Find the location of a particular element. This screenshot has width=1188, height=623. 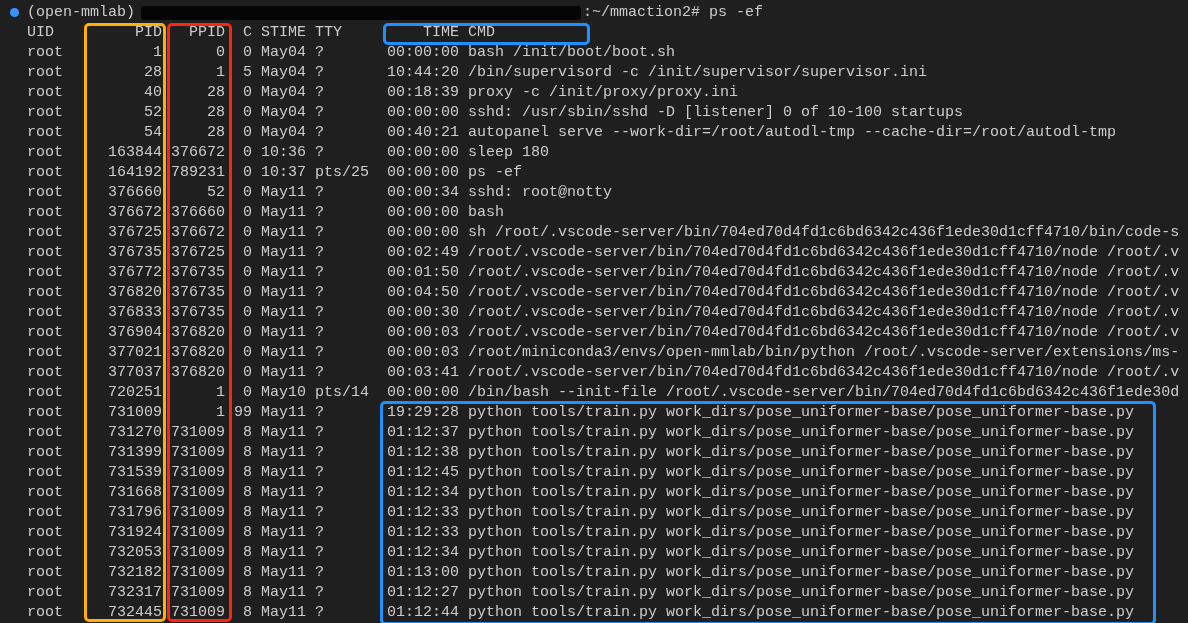

column-header: C is located at coordinates (247, 33).